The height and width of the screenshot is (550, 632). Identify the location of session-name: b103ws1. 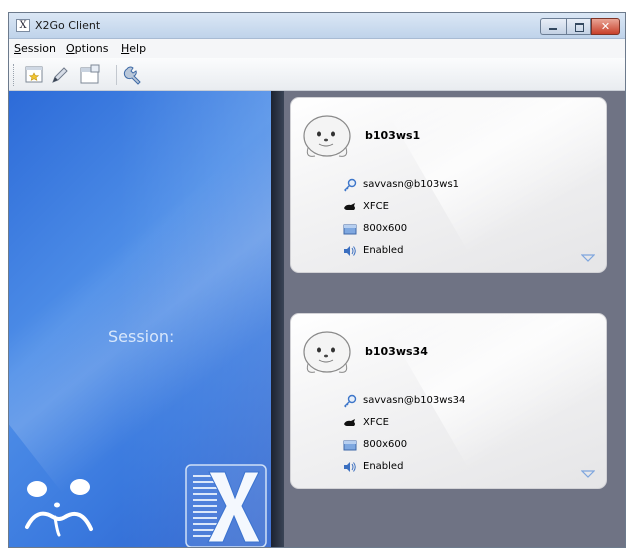
(393, 135).